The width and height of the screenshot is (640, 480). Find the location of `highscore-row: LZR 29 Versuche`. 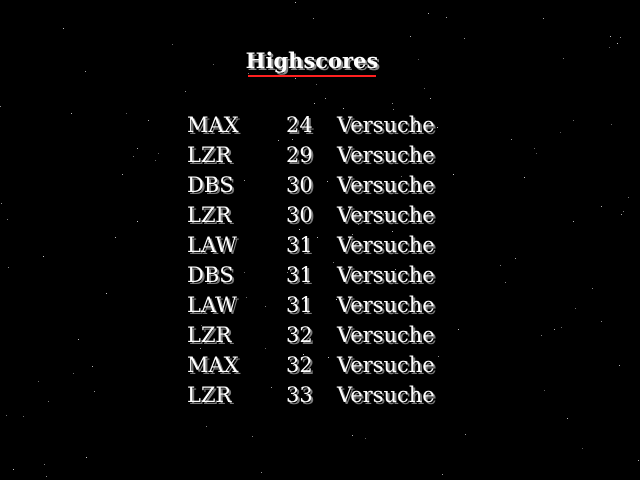

highscore-row: LZR 29 Versuche is located at coordinates (317, 155).